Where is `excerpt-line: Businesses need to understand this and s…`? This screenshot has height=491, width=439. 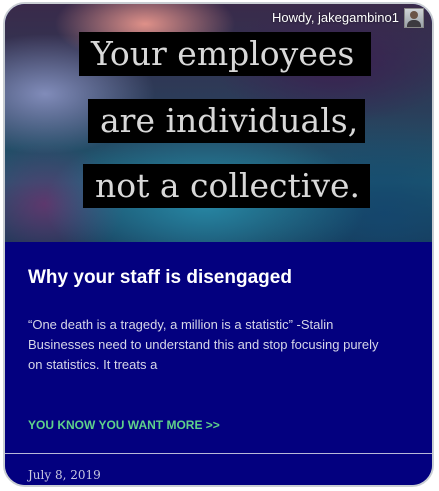
excerpt-line: Businesses need to understand this and s… is located at coordinates (203, 344).